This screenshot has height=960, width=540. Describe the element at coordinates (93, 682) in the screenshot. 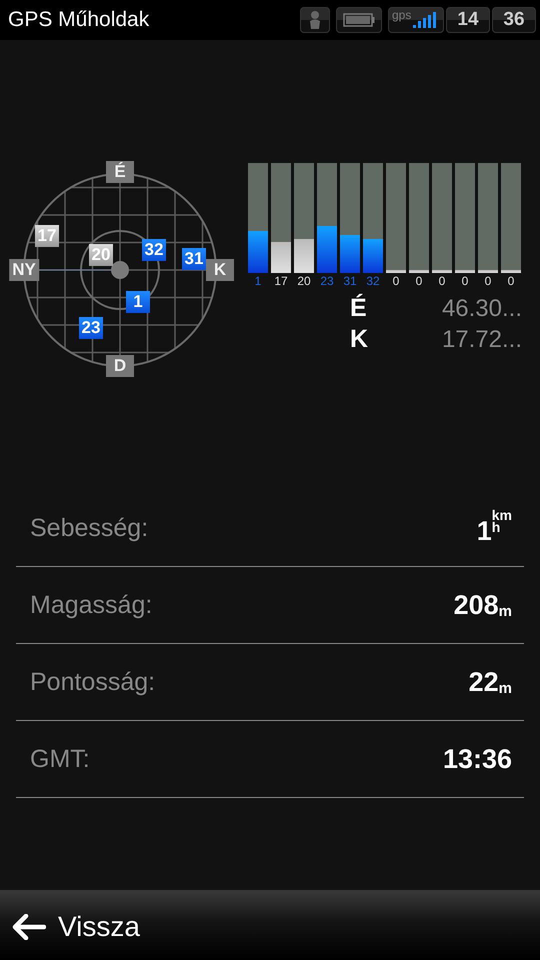

I see `detail-label: Pontosság:` at that location.